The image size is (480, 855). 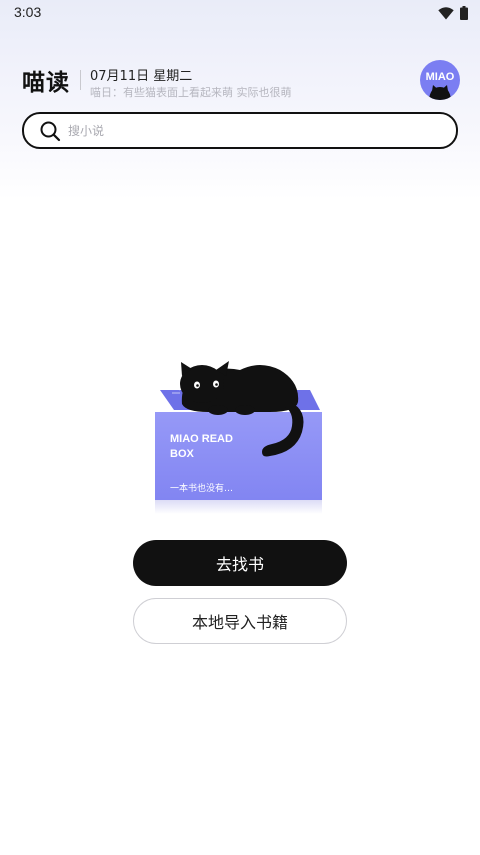 I want to click on import-local-books-button: 本地导入书籍, so click(x=240, y=621).